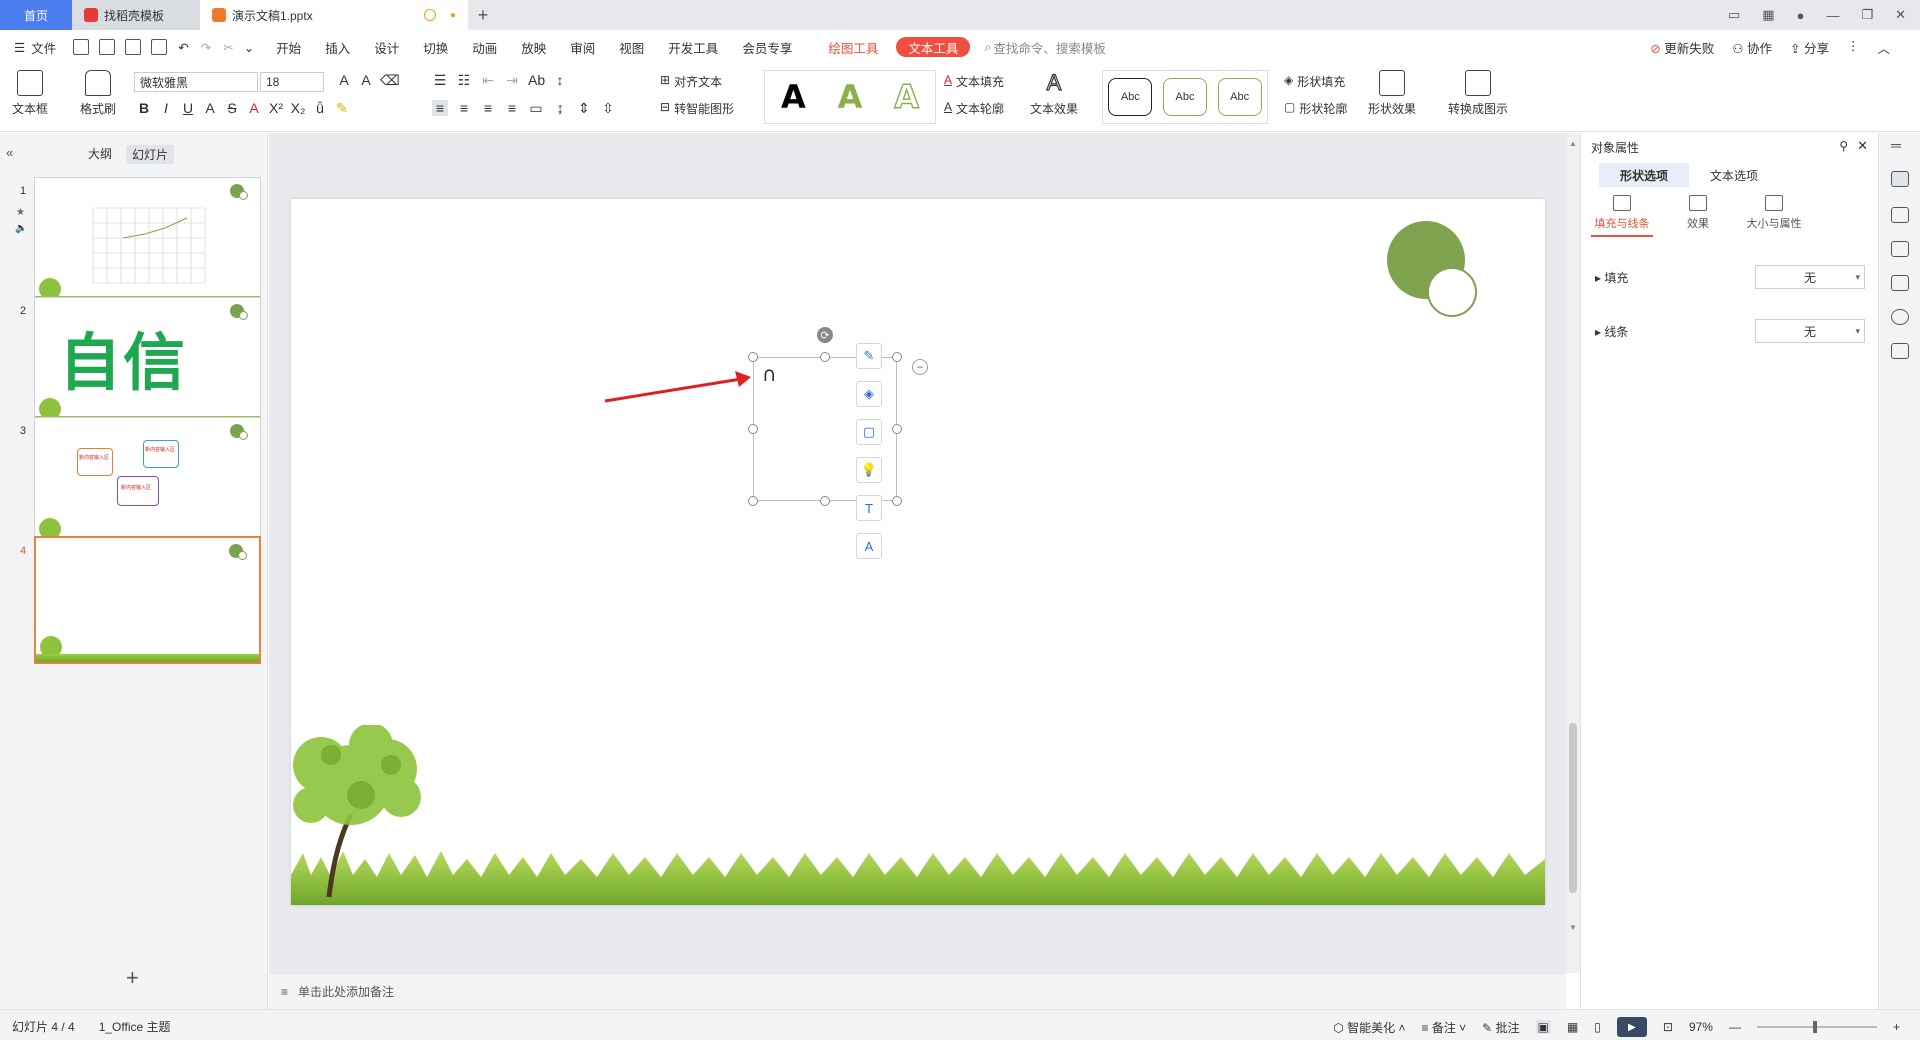  I want to click on vertical-scrollbar: ▲ ▼, so click(1573, 553).